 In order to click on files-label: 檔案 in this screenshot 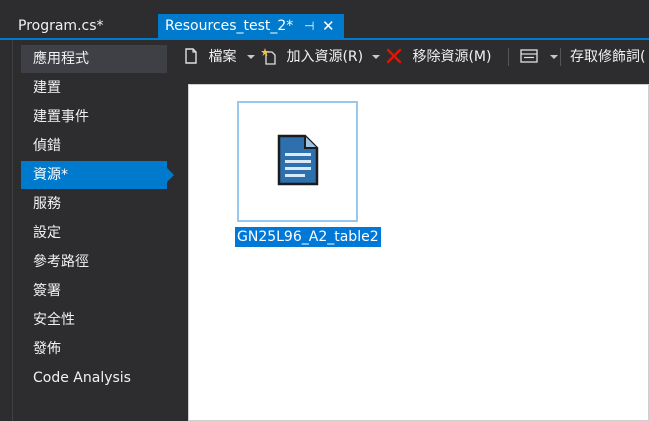, I will do `click(222, 57)`.